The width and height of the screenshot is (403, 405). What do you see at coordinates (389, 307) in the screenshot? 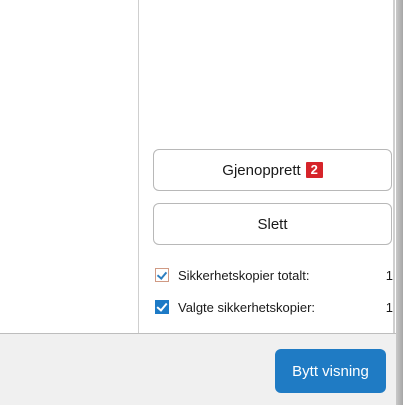
I see `selected-backups-value: 1` at bounding box center [389, 307].